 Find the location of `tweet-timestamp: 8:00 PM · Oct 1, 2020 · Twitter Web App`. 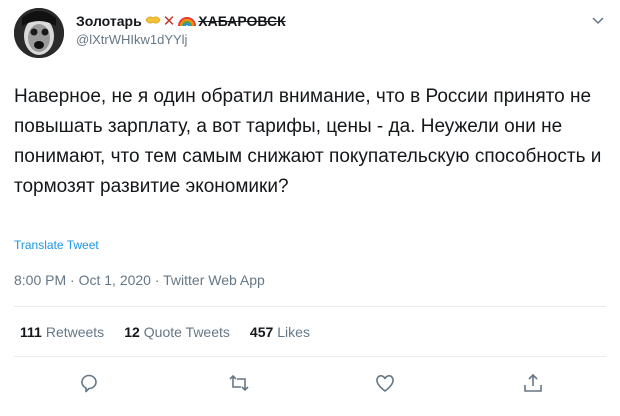

tweet-timestamp: 8:00 PM · Oct 1, 2020 · Twitter Web App is located at coordinates (139, 280).